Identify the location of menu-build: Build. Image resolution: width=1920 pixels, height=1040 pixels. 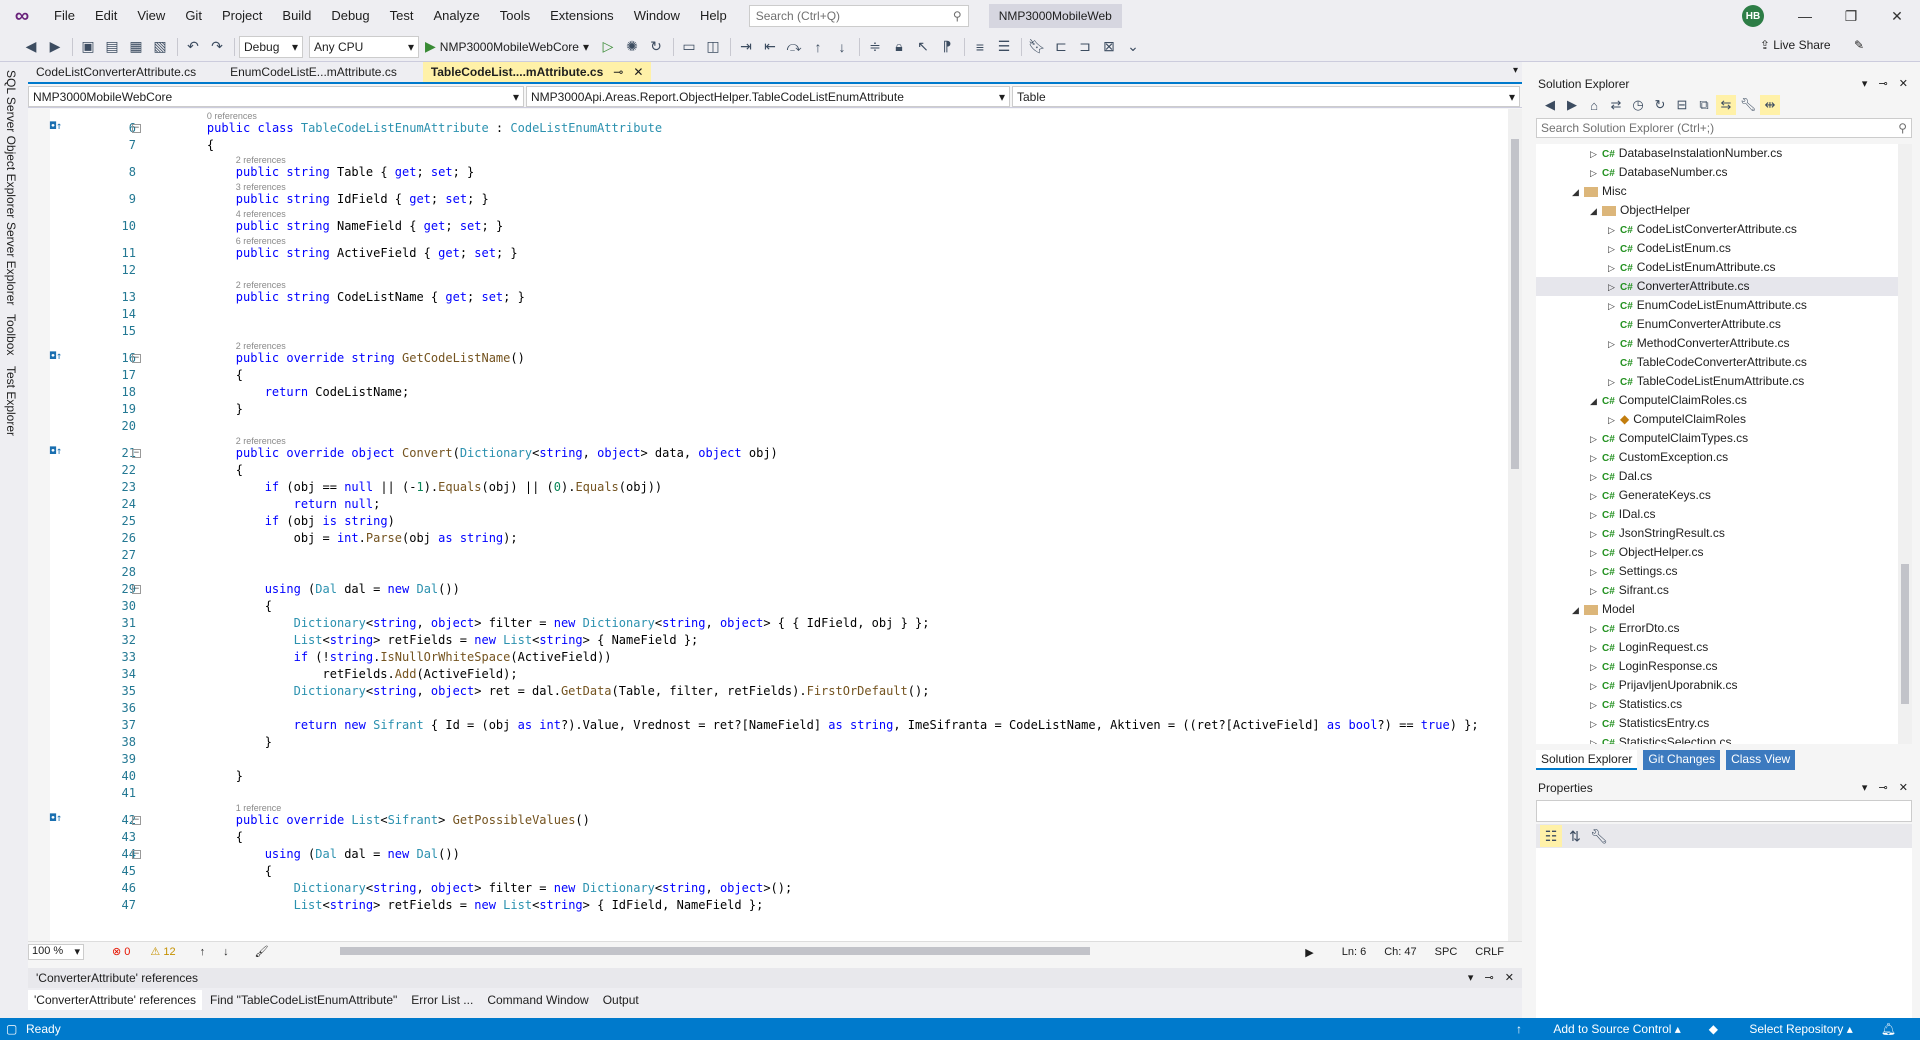
(296, 16).